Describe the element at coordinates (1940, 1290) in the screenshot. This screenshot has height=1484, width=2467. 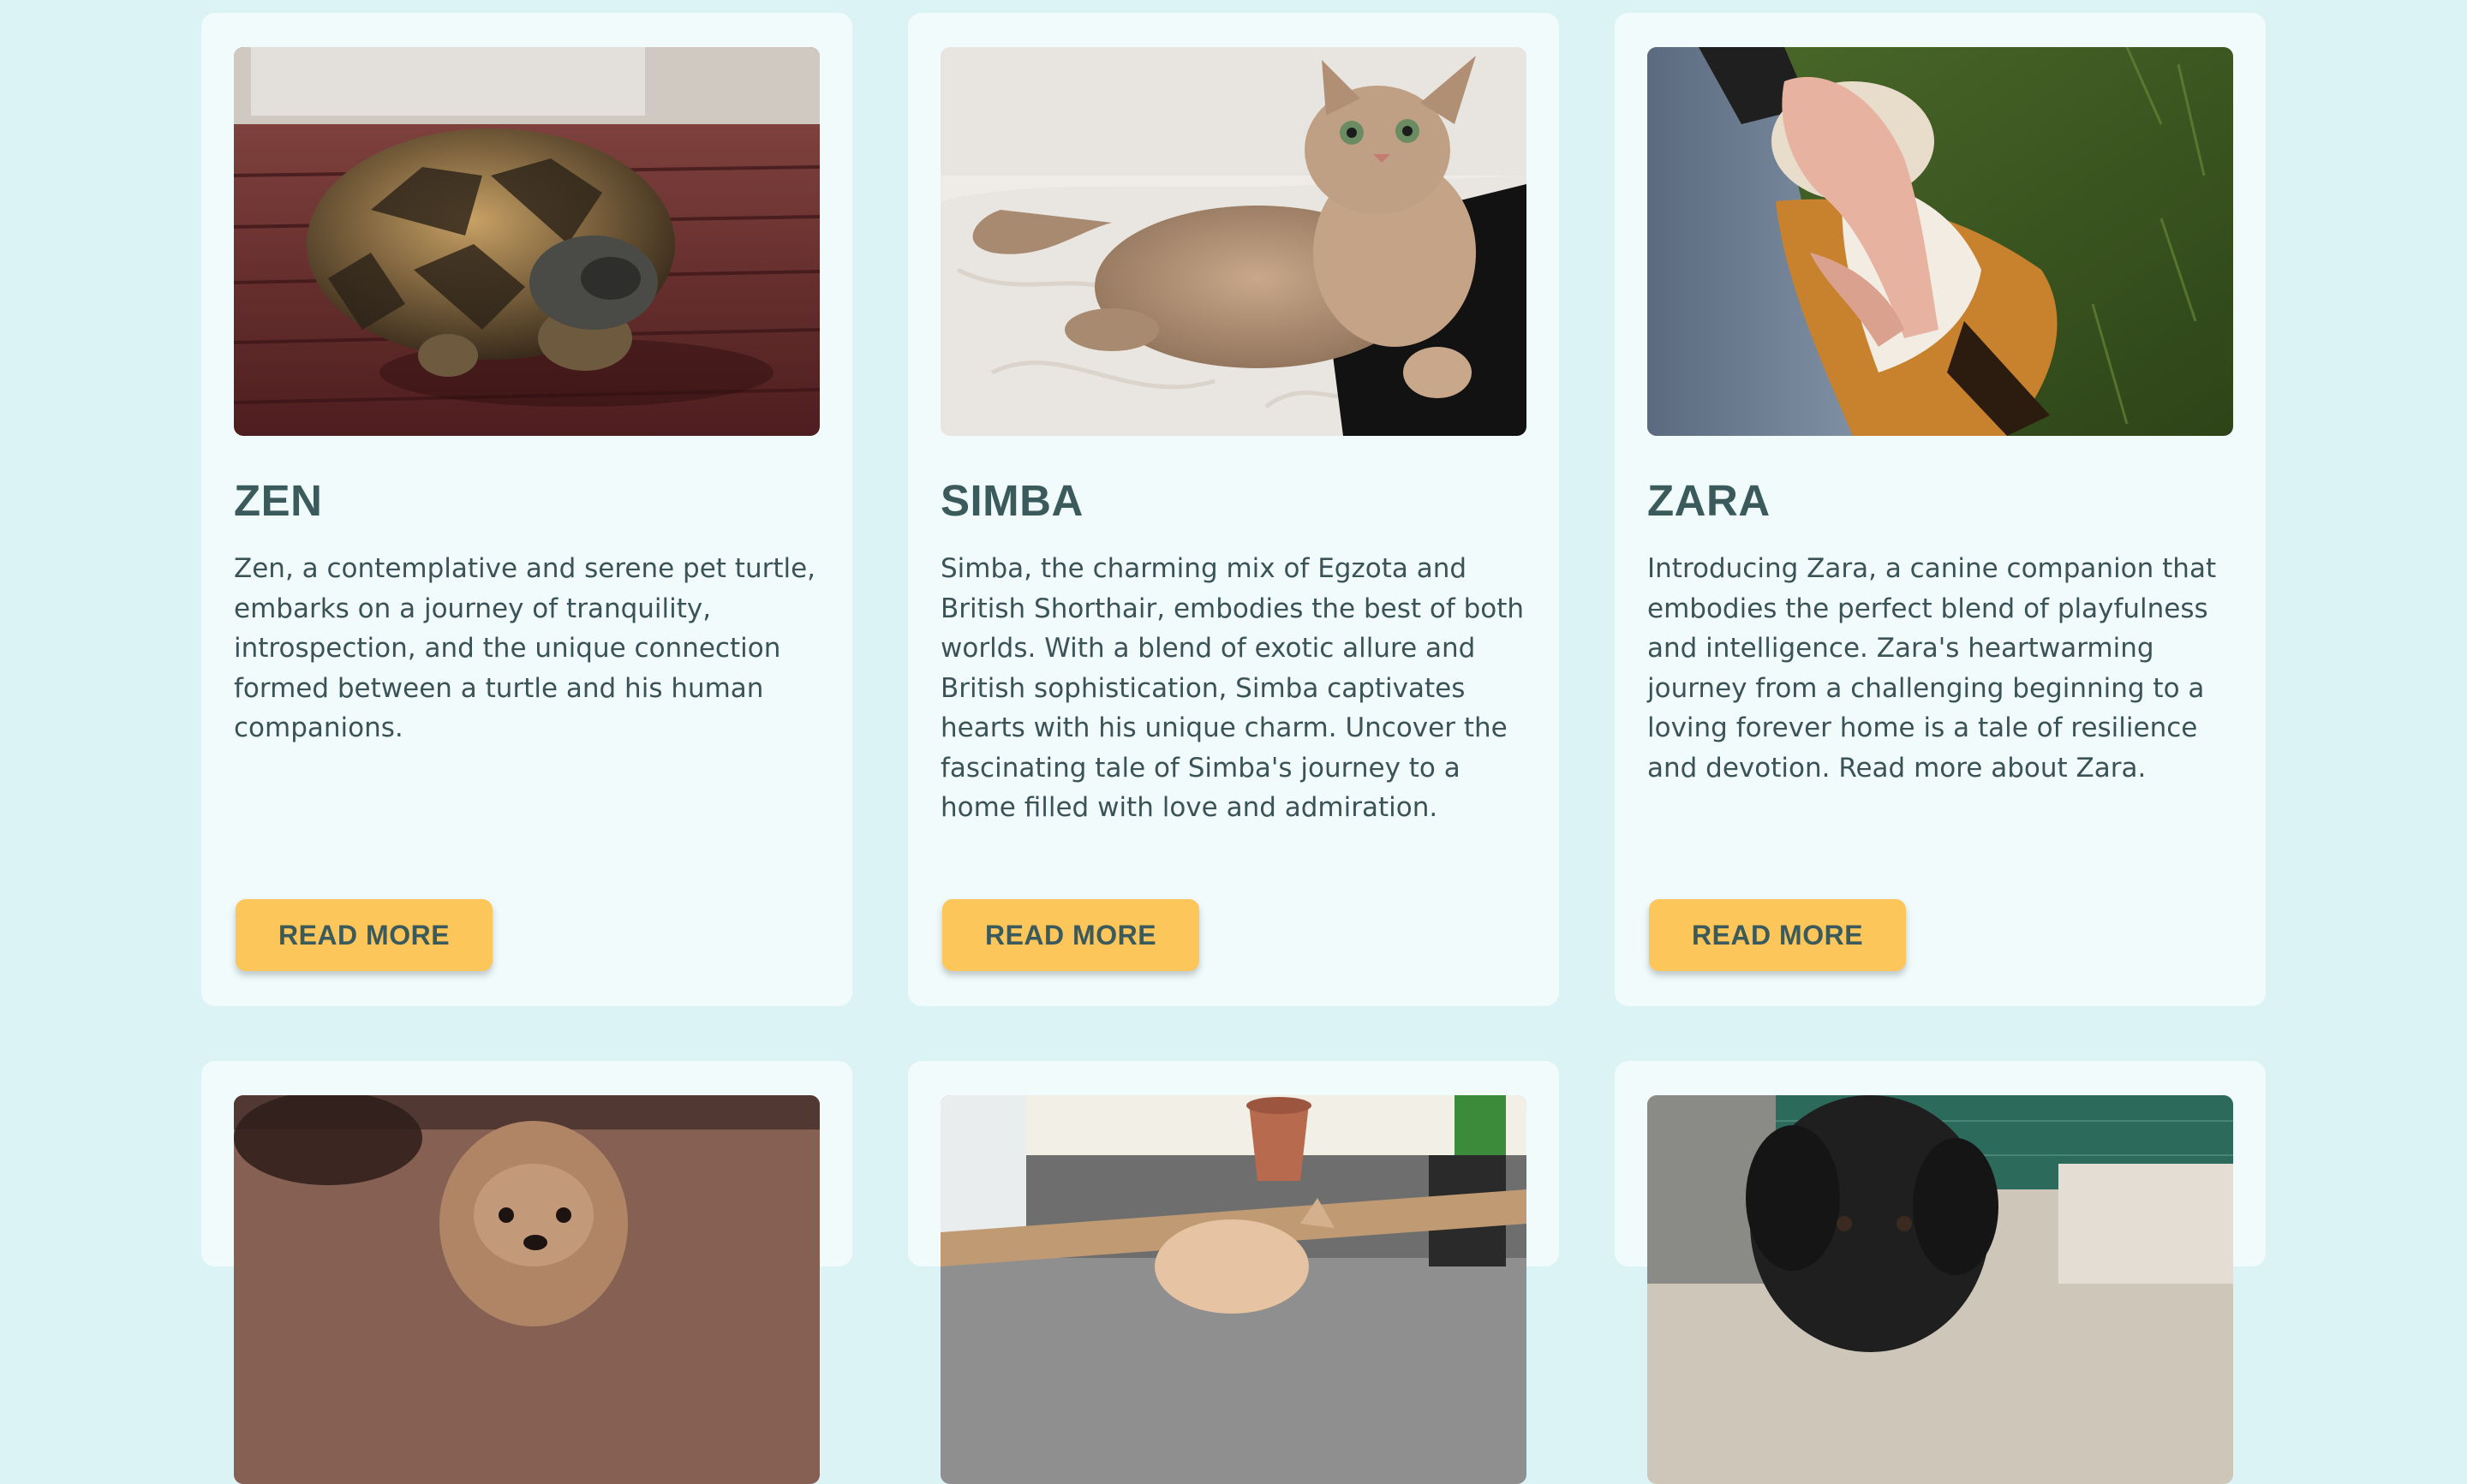
I see `pet-photo-black-puppy` at that location.